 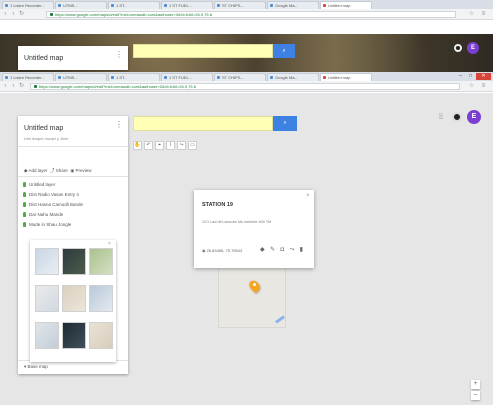 What do you see at coordinates (62, 170) in the screenshot?
I see `share-button: Share` at bounding box center [62, 170].